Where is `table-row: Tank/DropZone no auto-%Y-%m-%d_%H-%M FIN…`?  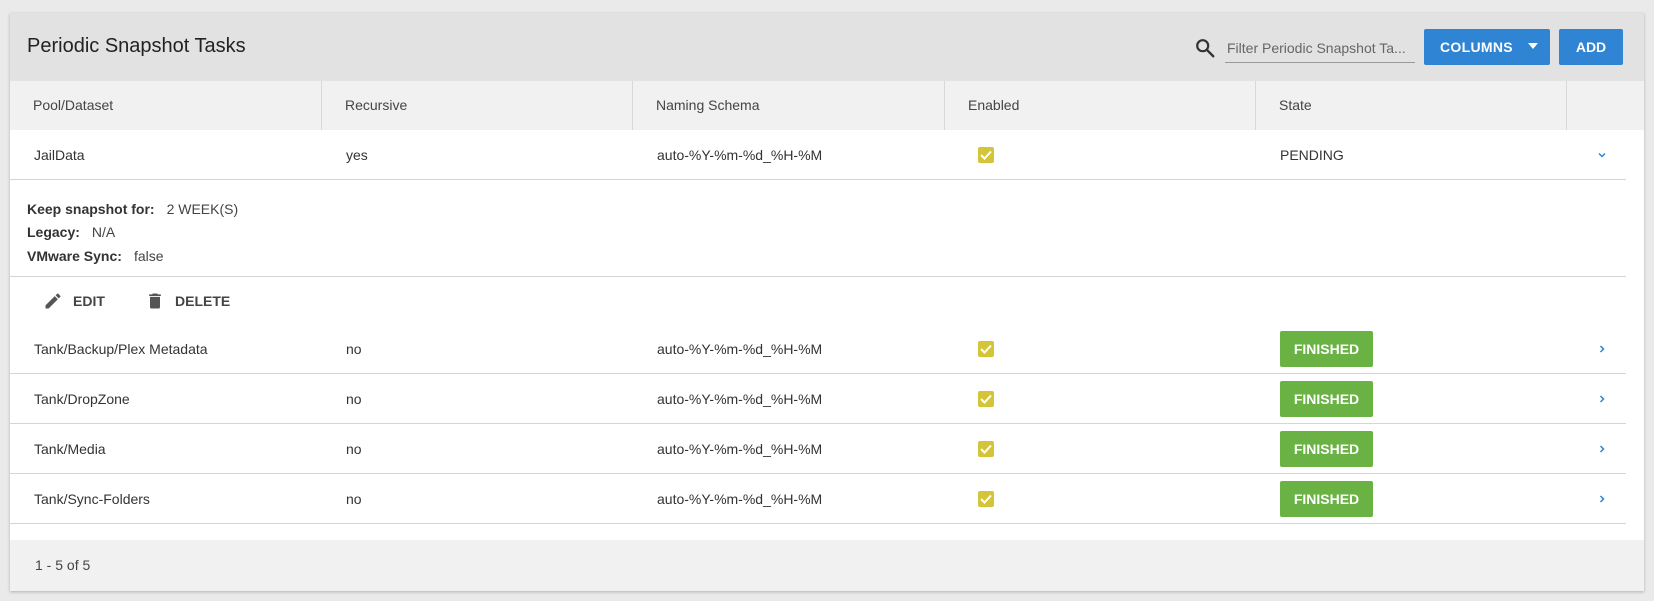
table-row: Tank/DropZone no auto-%Y-%m-%d_%H-%M FIN… is located at coordinates (818, 399).